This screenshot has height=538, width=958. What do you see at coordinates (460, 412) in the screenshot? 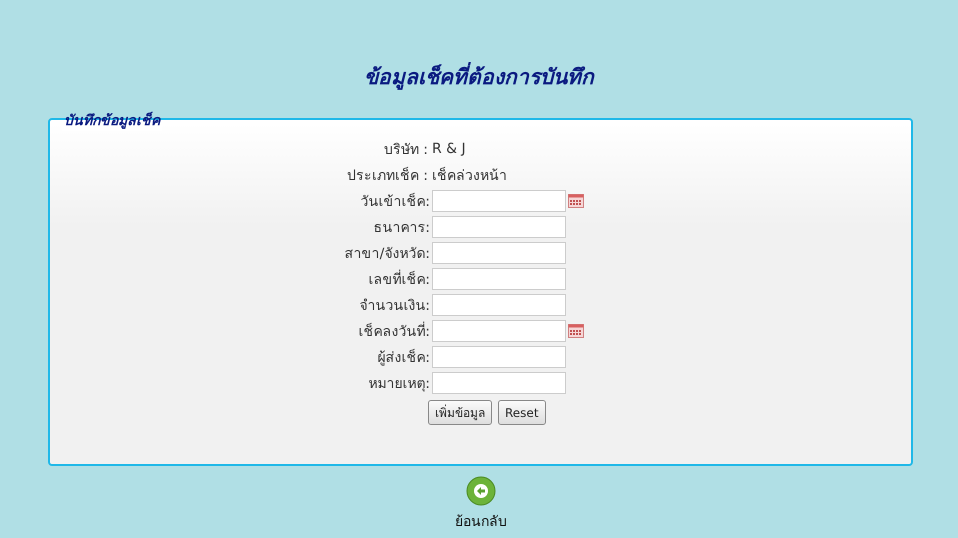
I see `add-button: เพิ่มข้อมูล` at bounding box center [460, 412].